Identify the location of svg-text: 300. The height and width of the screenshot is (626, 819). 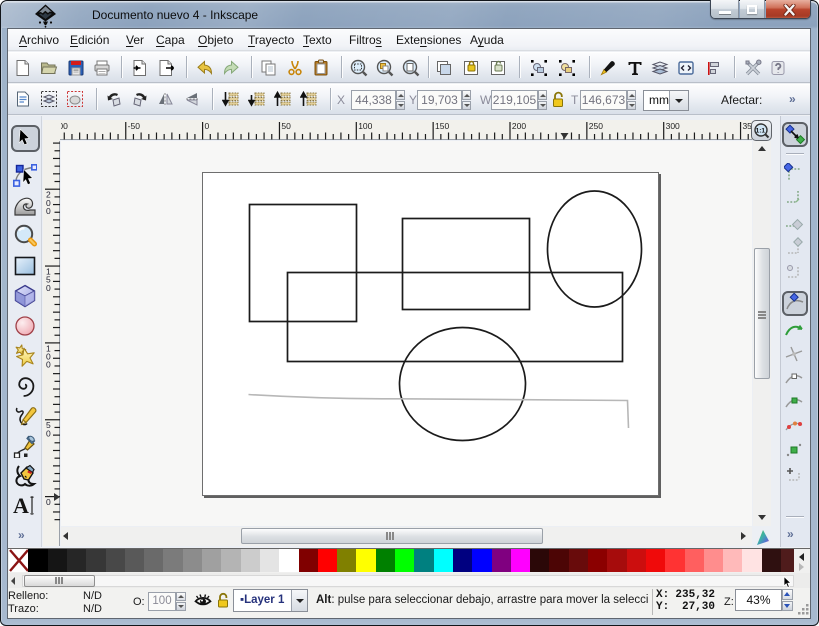
(673, 126).